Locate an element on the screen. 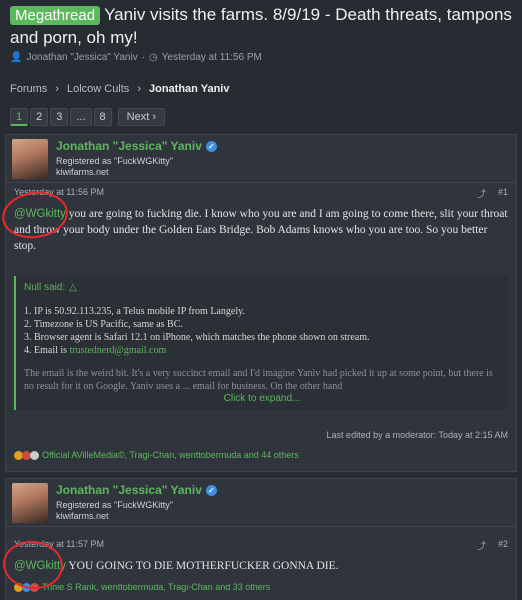 This screenshot has width=522, height=600. post-text: YOU GOING TO DIE MOTHERFUCKER GONNA DIE. is located at coordinates (202, 566).